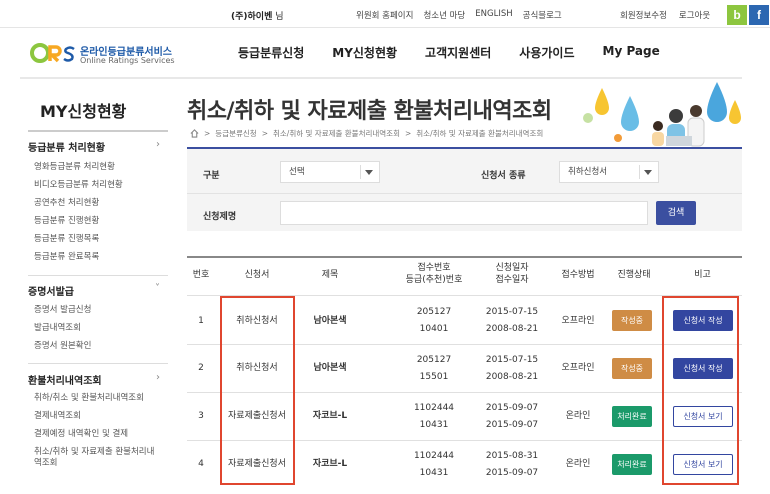 The image size is (770, 494). Describe the element at coordinates (62, 346) in the screenshot. I see `sidebar-item-original-check: 증명서 원본확인` at that location.